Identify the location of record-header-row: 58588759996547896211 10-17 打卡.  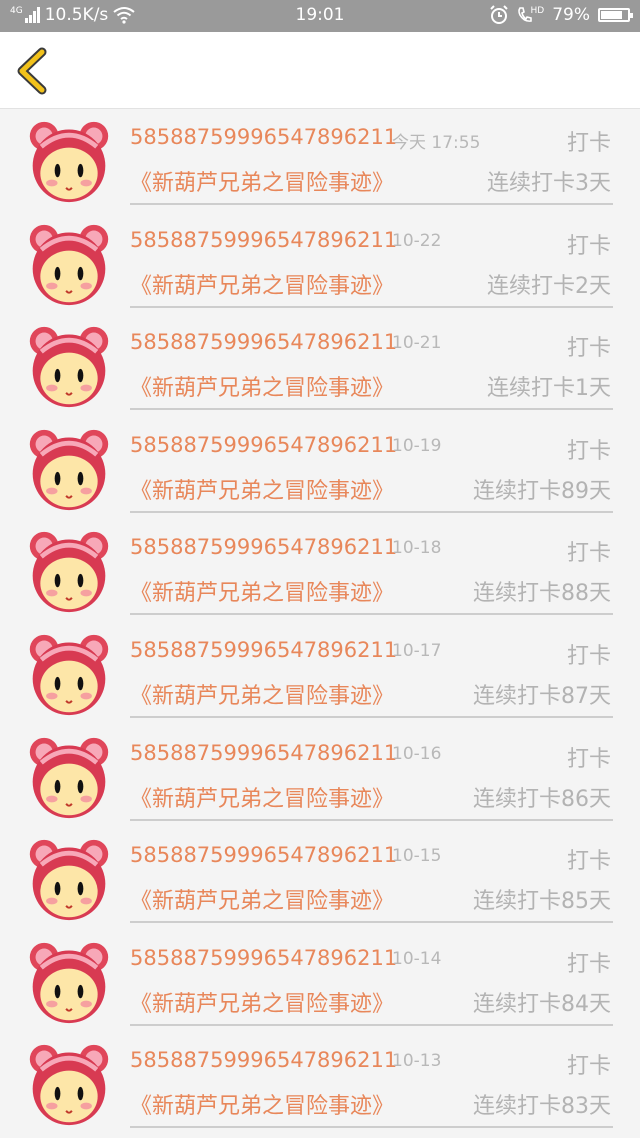
(371, 653).